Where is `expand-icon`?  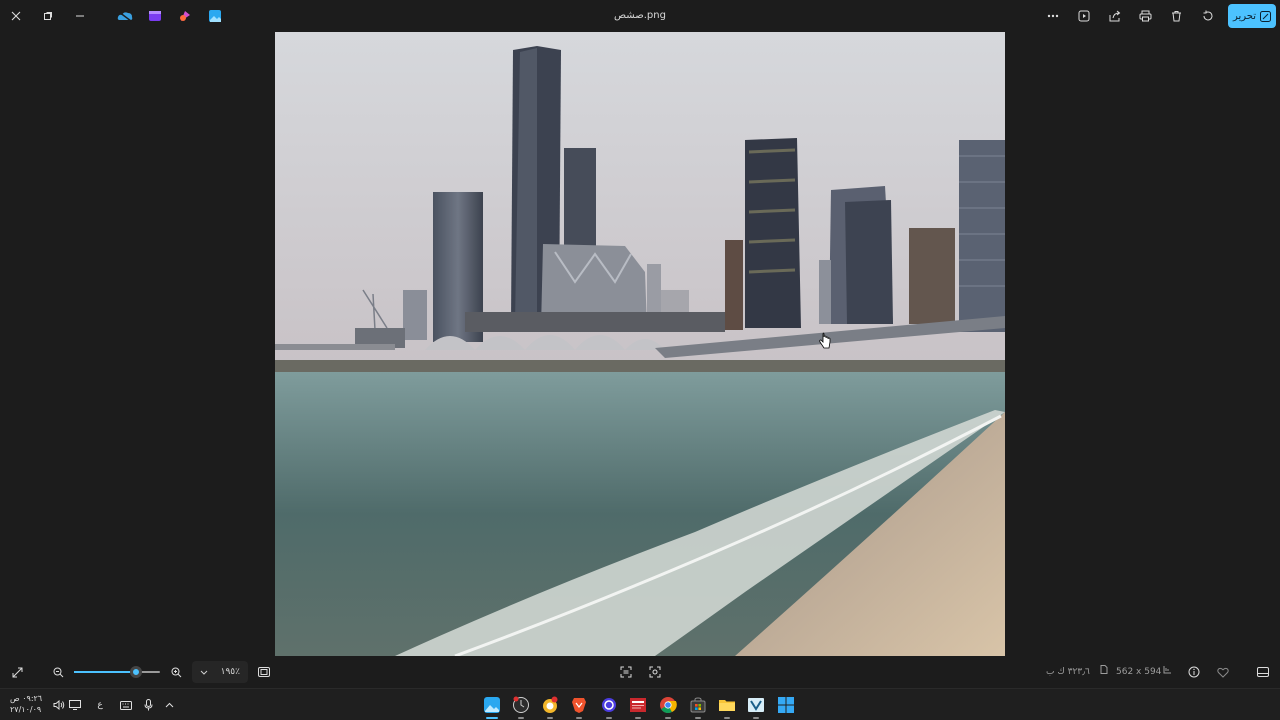
expand-icon is located at coordinates (17, 672).